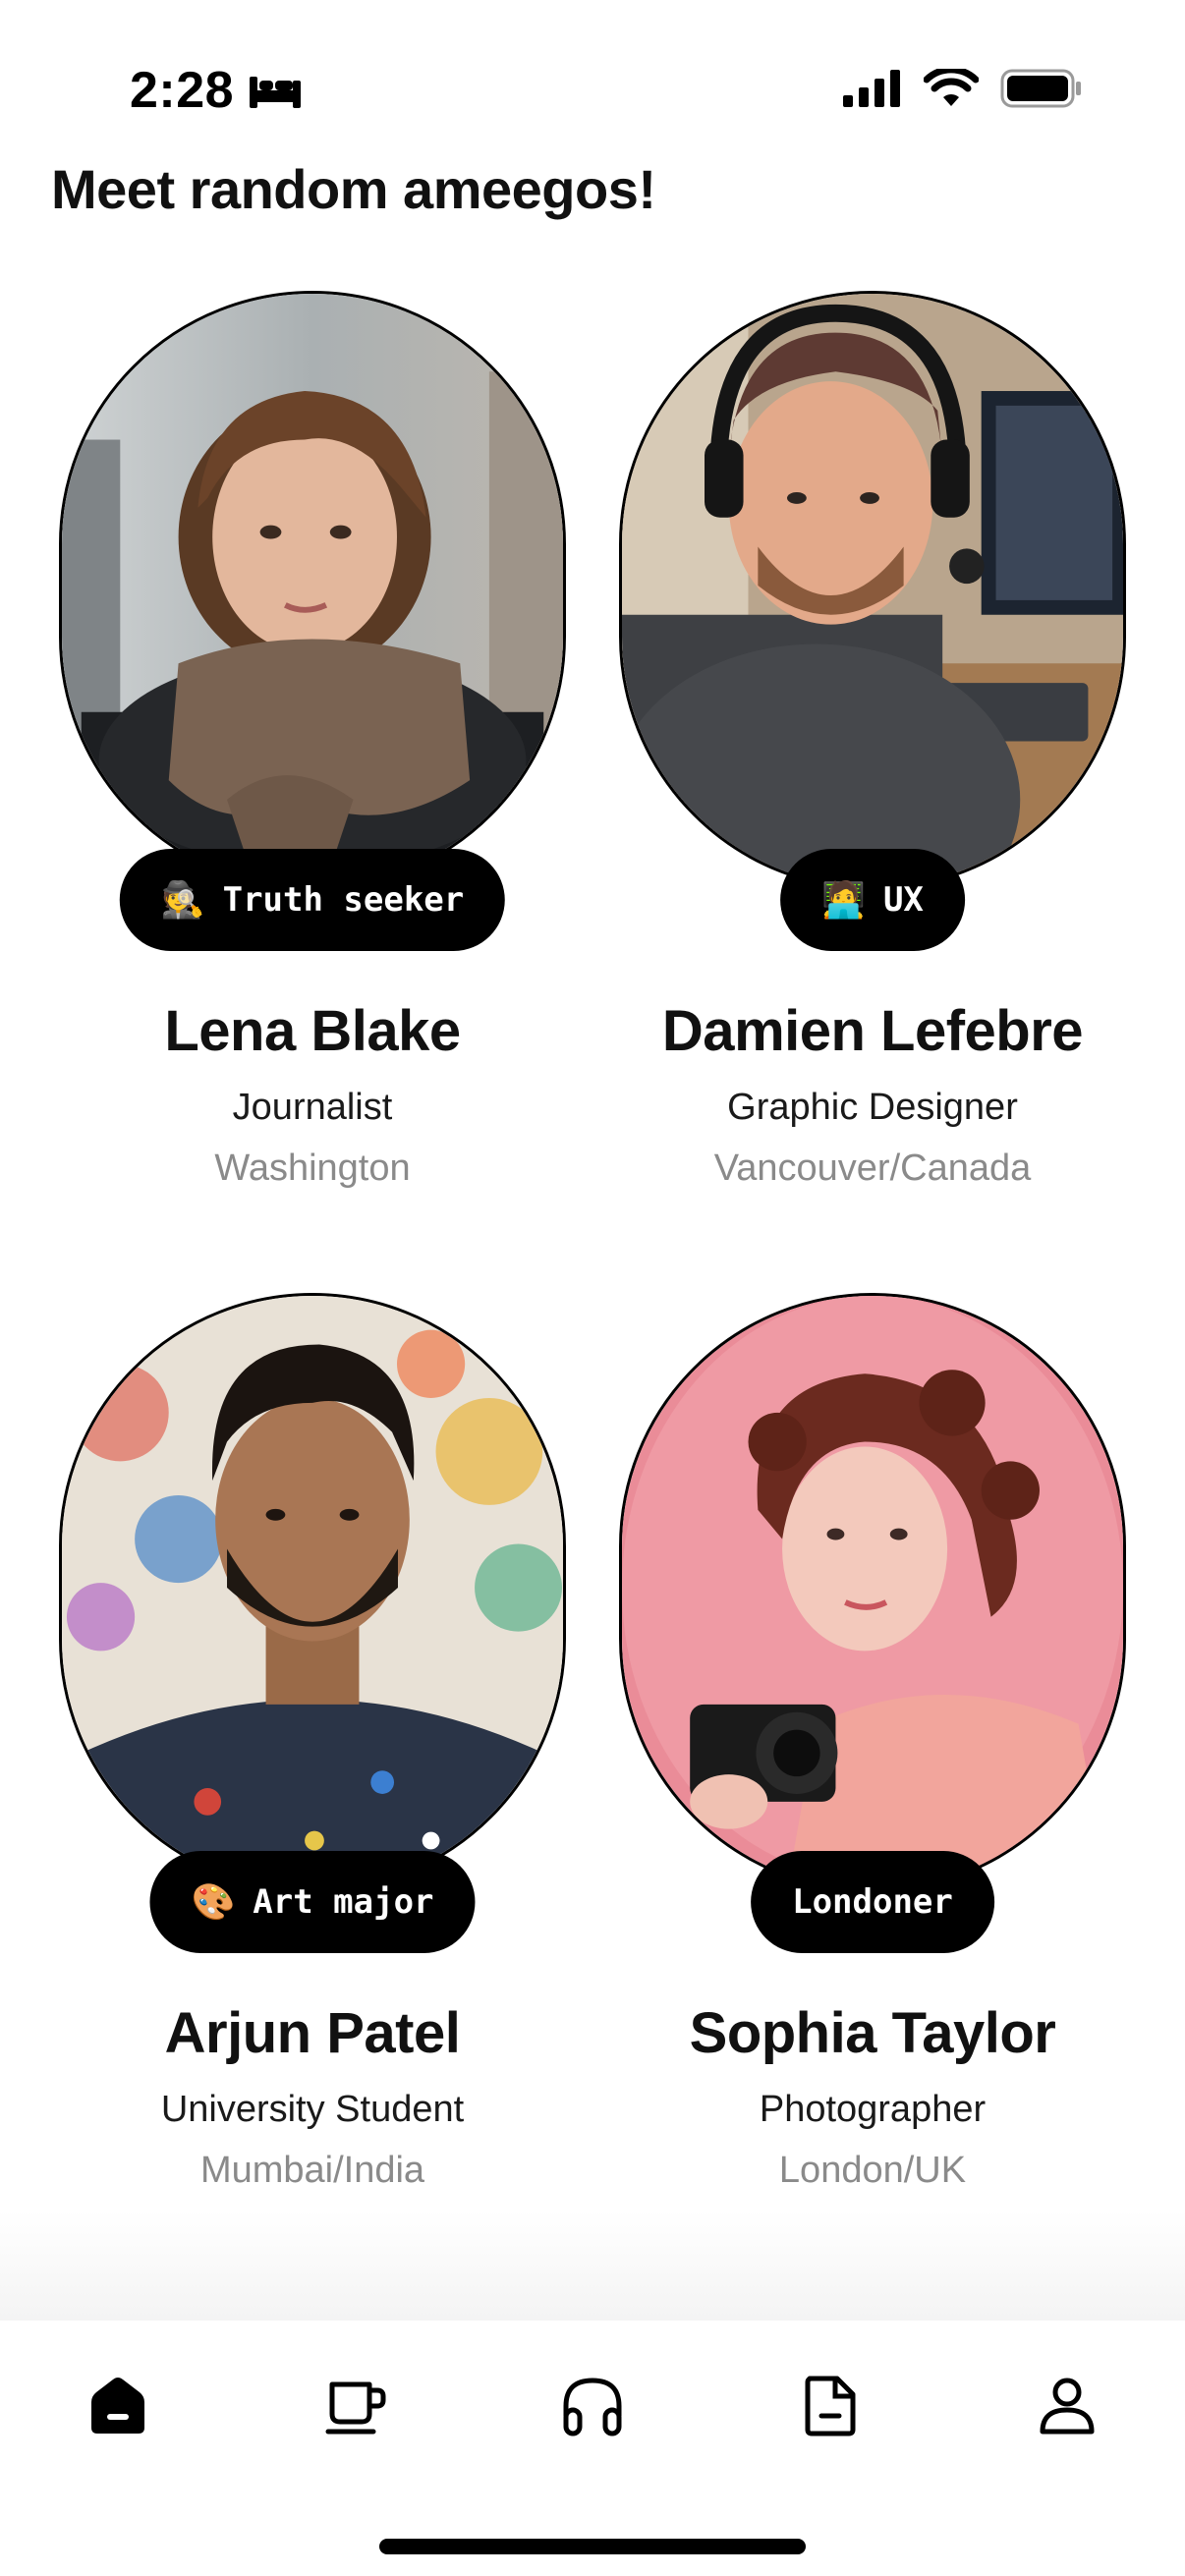 Image resolution: width=1185 pixels, height=2576 pixels. What do you see at coordinates (952, 87) in the screenshot?
I see `wifi-icon` at bounding box center [952, 87].